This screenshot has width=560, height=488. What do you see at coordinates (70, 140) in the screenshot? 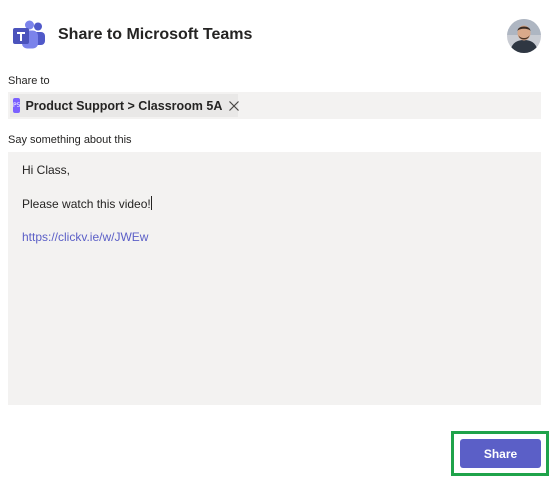
I see `message-label: Say something about this` at bounding box center [70, 140].